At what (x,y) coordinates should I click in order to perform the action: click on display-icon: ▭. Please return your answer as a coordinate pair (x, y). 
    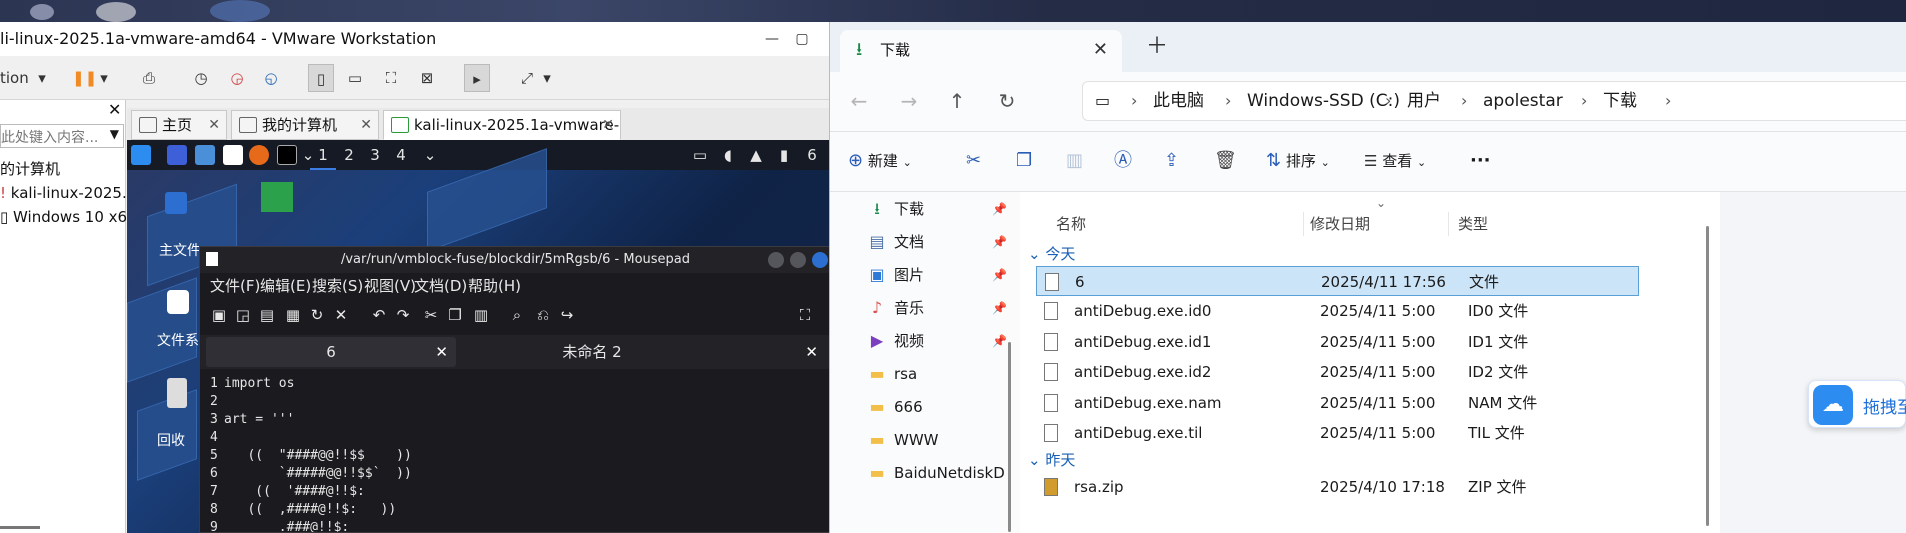
    Looking at the image, I should click on (700, 155).